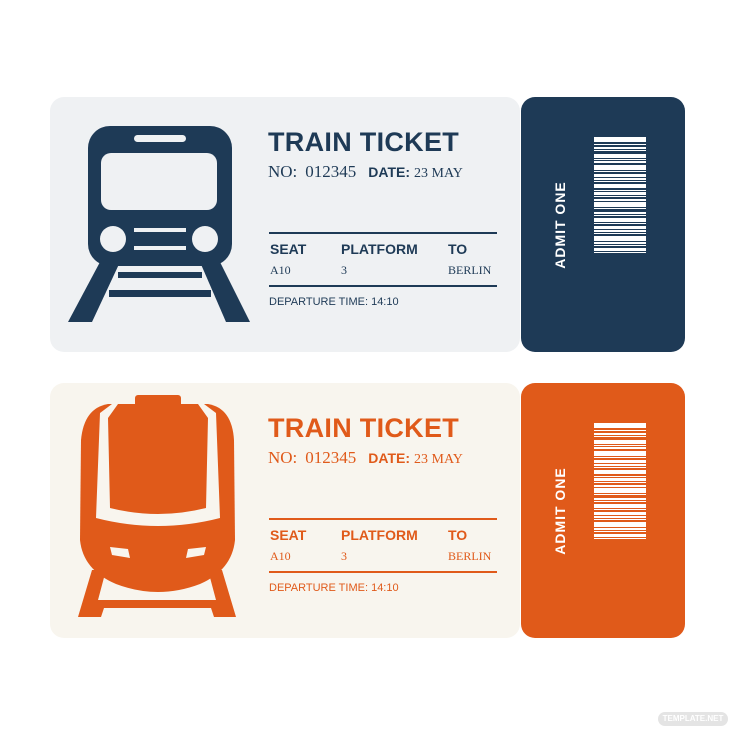 This screenshot has width=736, height=736. What do you see at coordinates (693, 719) in the screenshot?
I see `watermark: TEMPLATE.NET` at bounding box center [693, 719].